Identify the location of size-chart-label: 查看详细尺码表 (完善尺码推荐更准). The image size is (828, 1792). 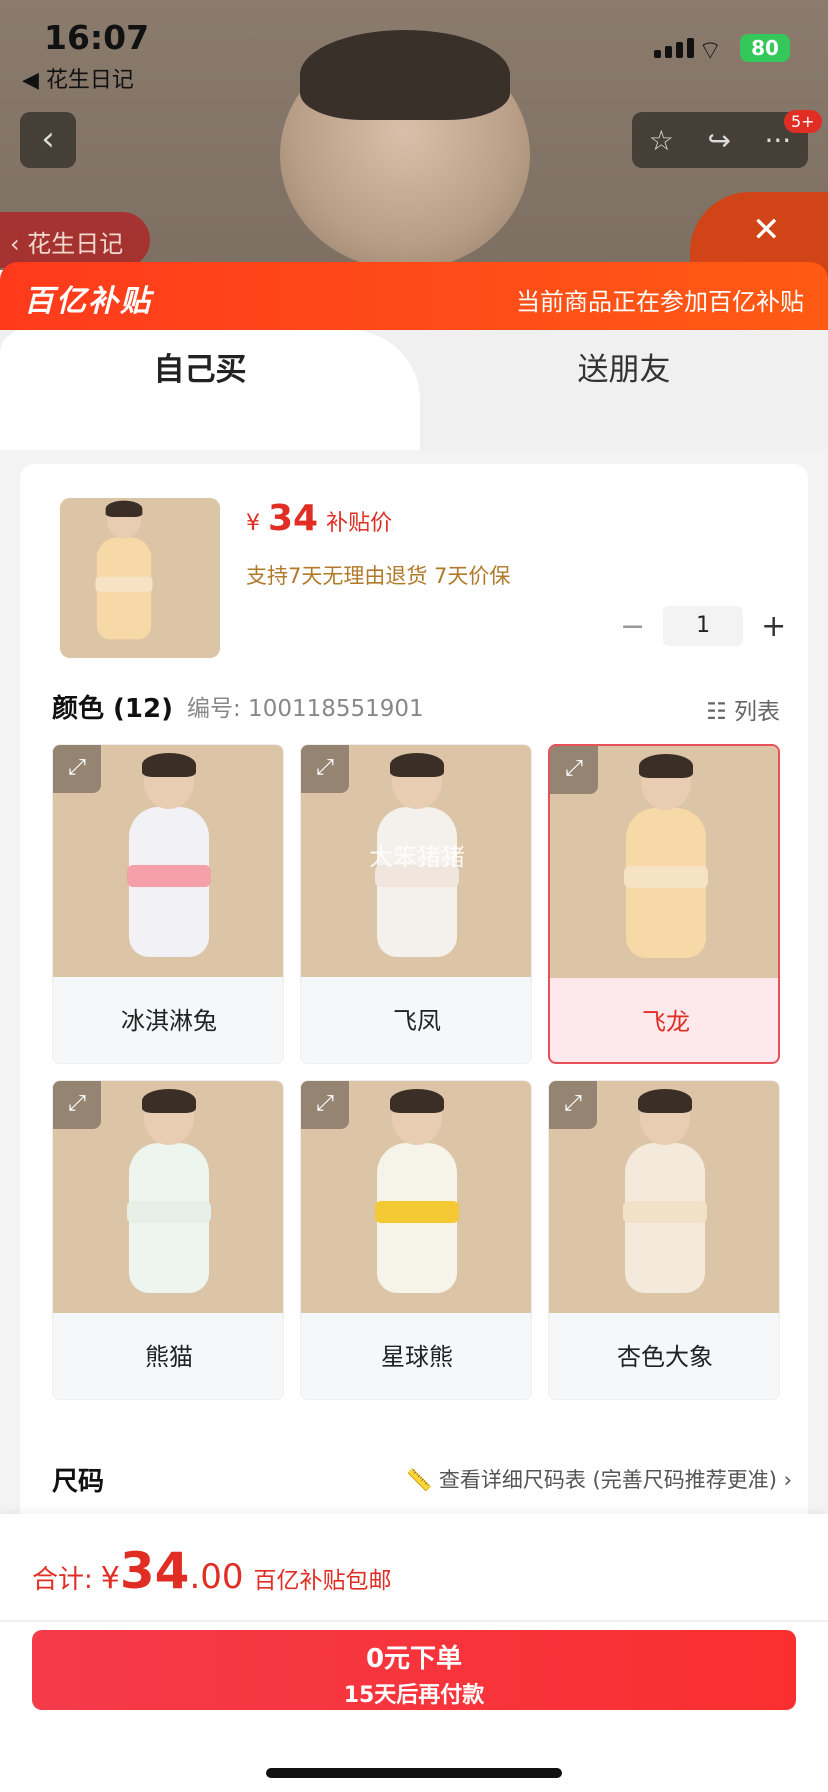
(607, 1480).